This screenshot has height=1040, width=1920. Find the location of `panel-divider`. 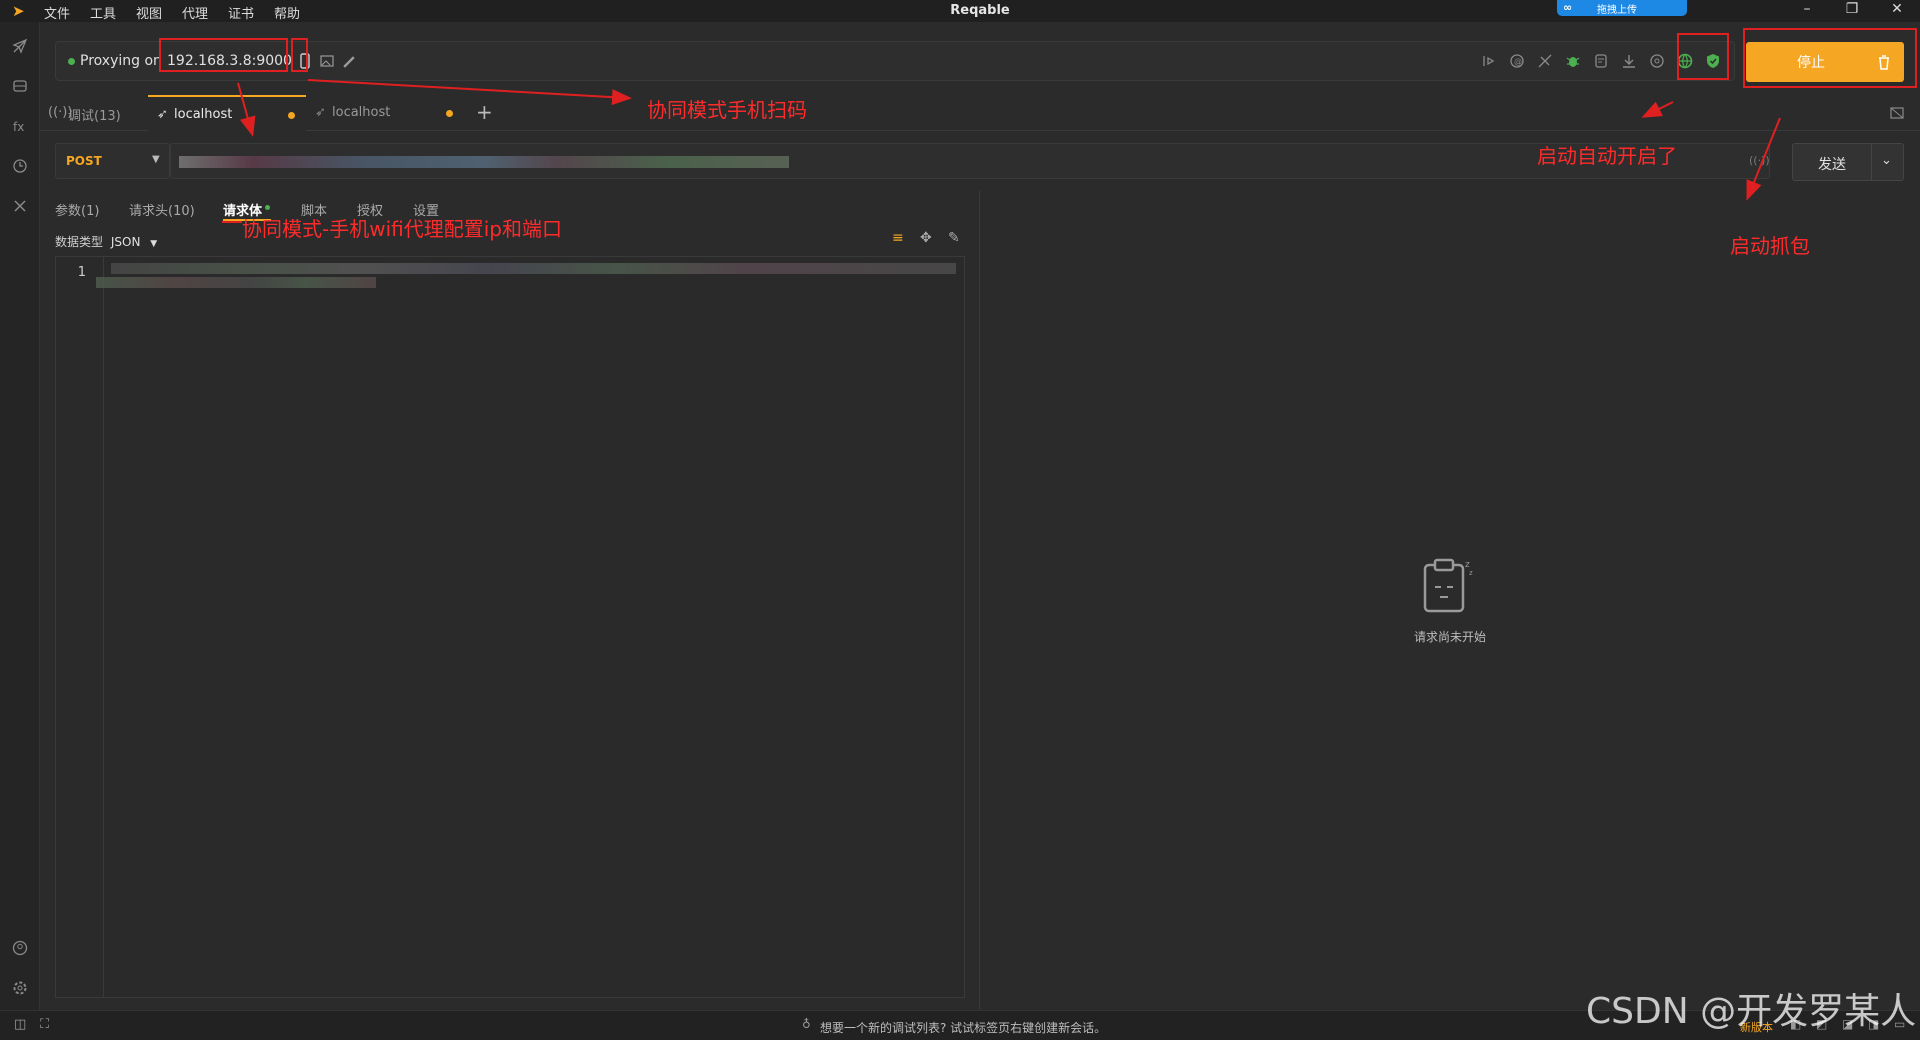

panel-divider is located at coordinates (979, 600).